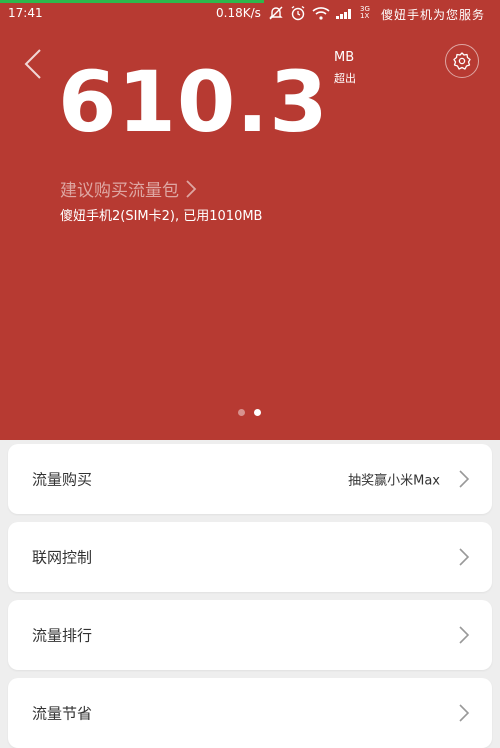  Describe the element at coordinates (250, 557) in the screenshot. I see `menu-item-network-control: 联网控制` at that location.